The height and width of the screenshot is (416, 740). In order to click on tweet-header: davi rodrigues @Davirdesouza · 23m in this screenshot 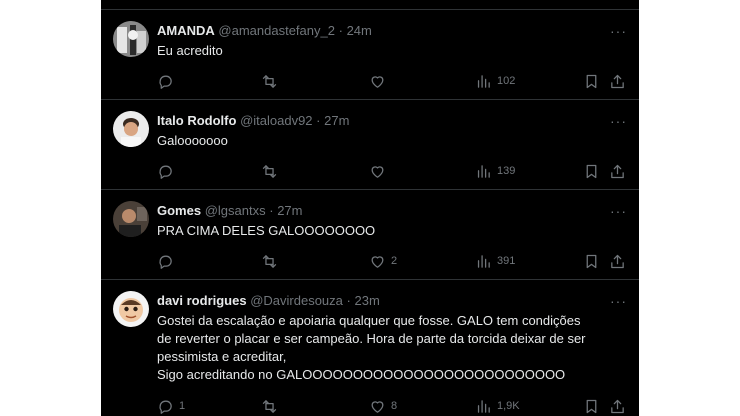, I will do `click(268, 301)`.